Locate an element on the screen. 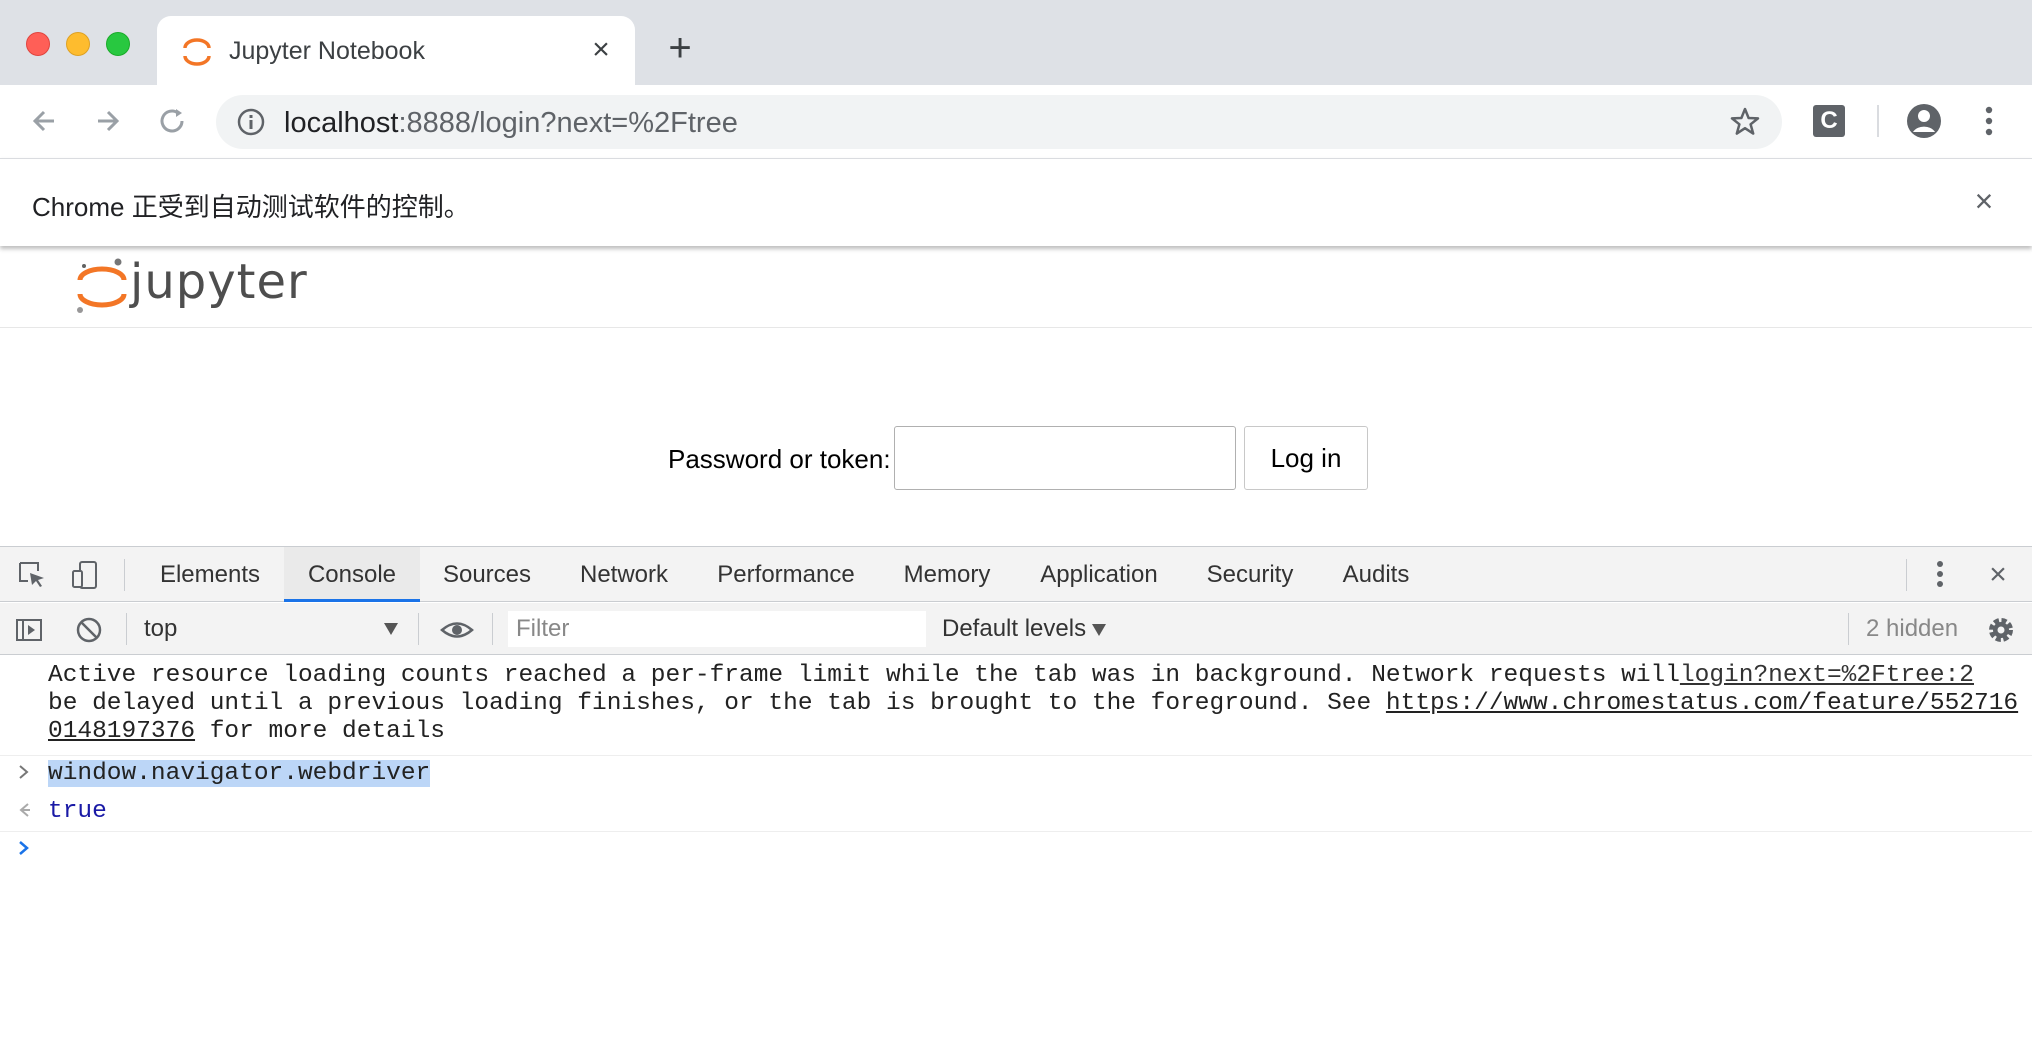  console-settings-gear-icon is located at coordinates (2001, 630).